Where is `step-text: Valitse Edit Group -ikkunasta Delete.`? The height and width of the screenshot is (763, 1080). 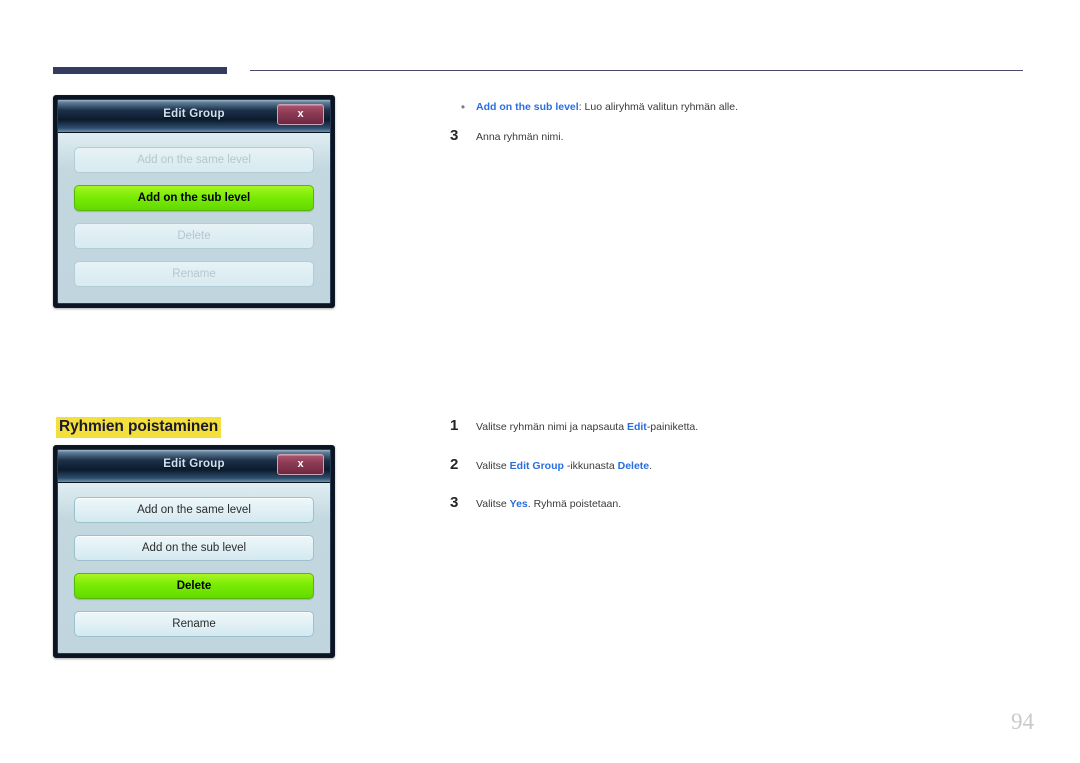 step-text: Valitse Edit Group -ikkunasta Delete. is located at coordinates (753, 466).